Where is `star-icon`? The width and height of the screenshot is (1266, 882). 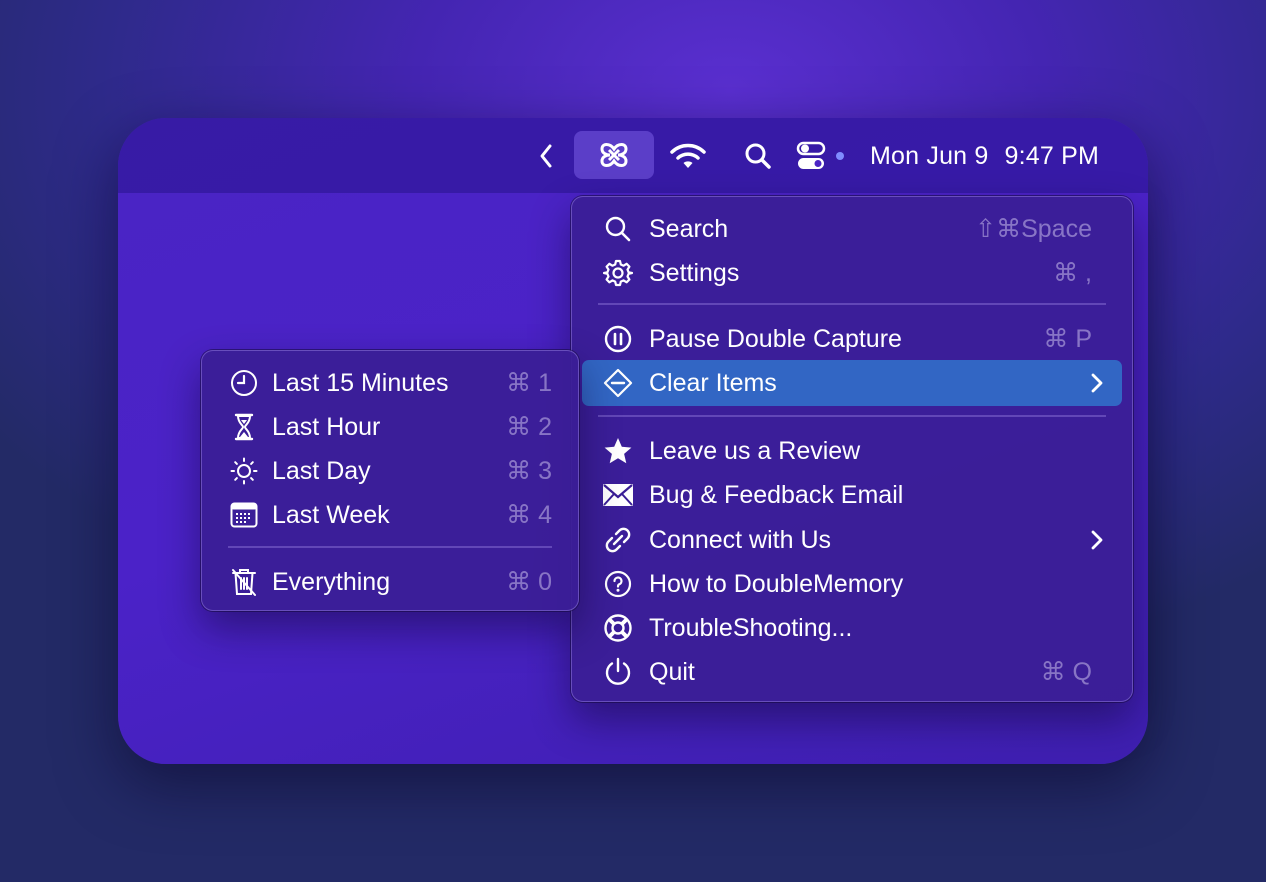
star-icon is located at coordinates (618, 451).